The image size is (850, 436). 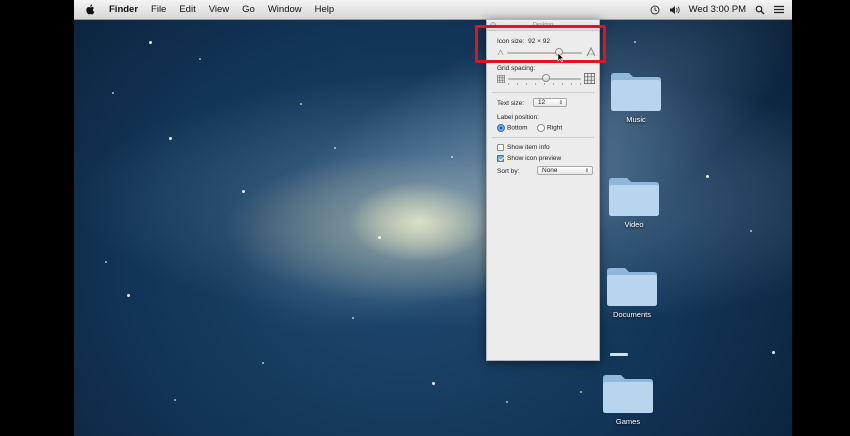 I want to click on show-icon-preview-option: Show icon preview, so click(x=529, y=158).